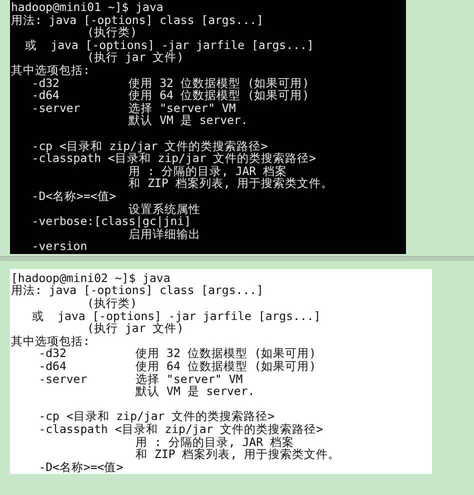 Image resolution: width=474 pixels, height=495 pixels. Describe the element at coordinates (59, 246) in the screenshot. I see `terminal-line: -version` at that location.